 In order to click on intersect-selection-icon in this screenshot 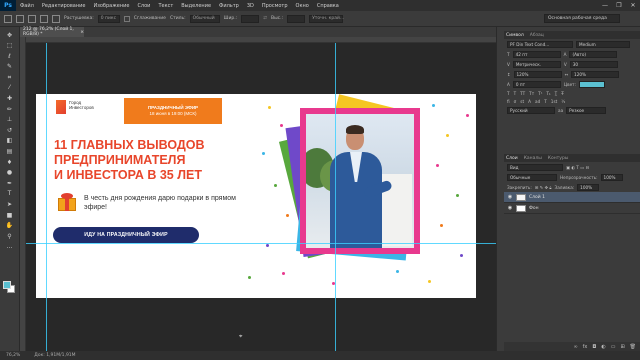, I will do `click(56, 18)`.